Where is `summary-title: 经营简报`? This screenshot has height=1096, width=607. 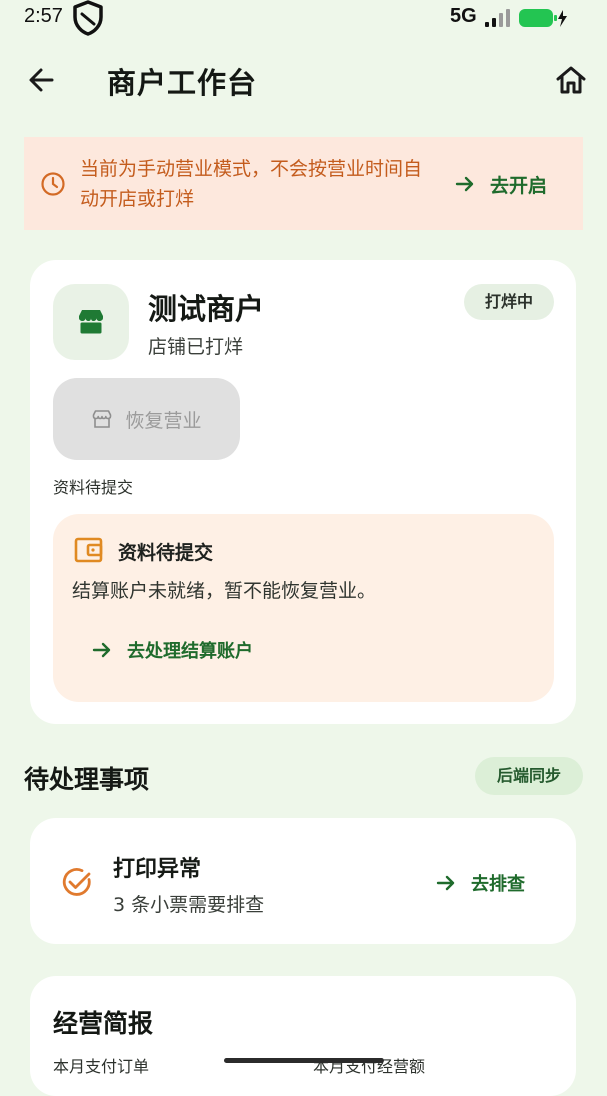 summary-title: 经营简报 is located at coordinates (103, 1023).